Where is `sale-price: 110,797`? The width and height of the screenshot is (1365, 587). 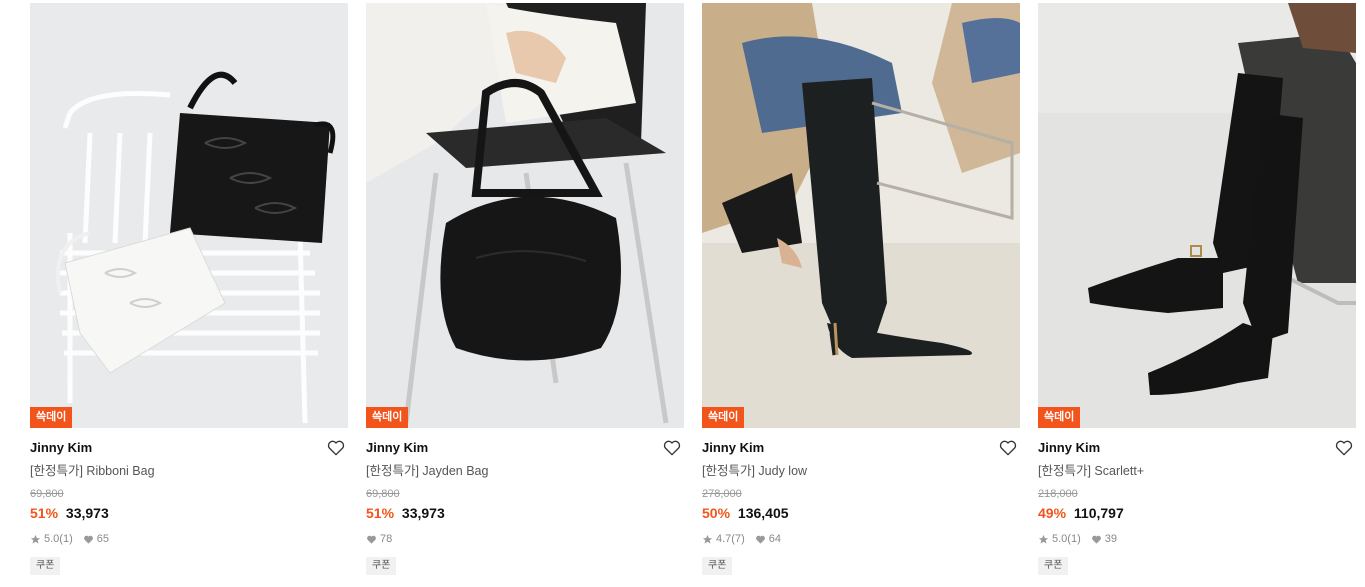
sale-price: 110,797 is located at coordinates (1098, 513).